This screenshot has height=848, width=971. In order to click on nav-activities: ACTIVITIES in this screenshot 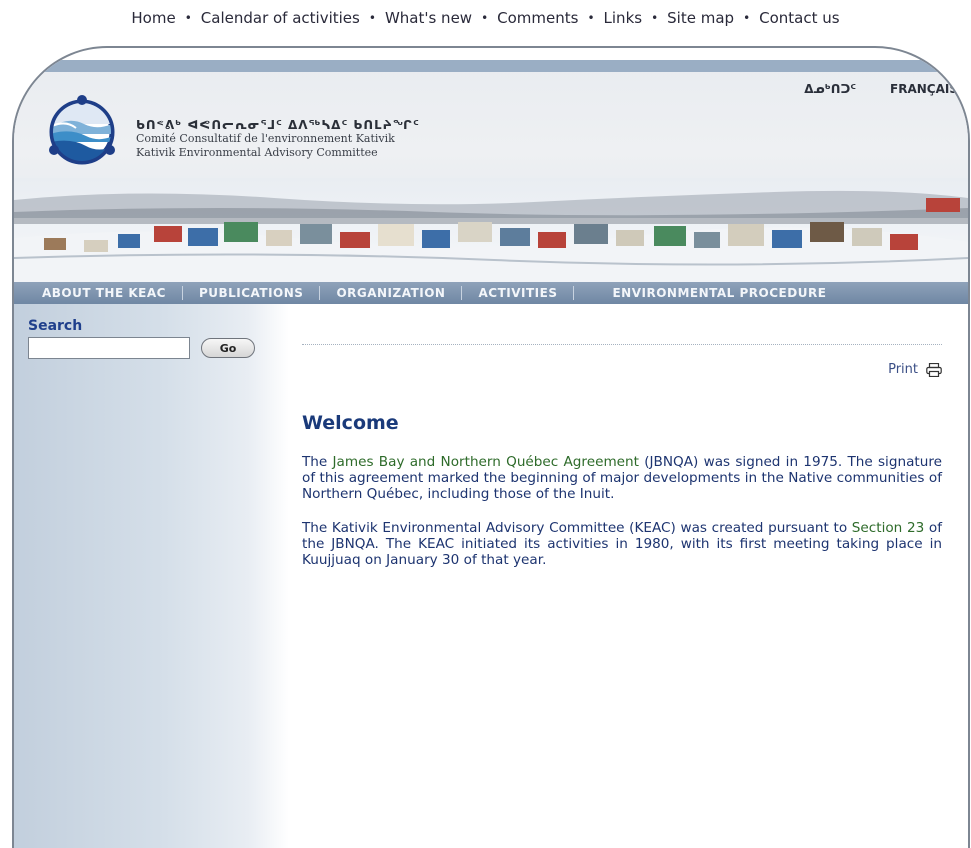, I will do `click(517, 293)`.